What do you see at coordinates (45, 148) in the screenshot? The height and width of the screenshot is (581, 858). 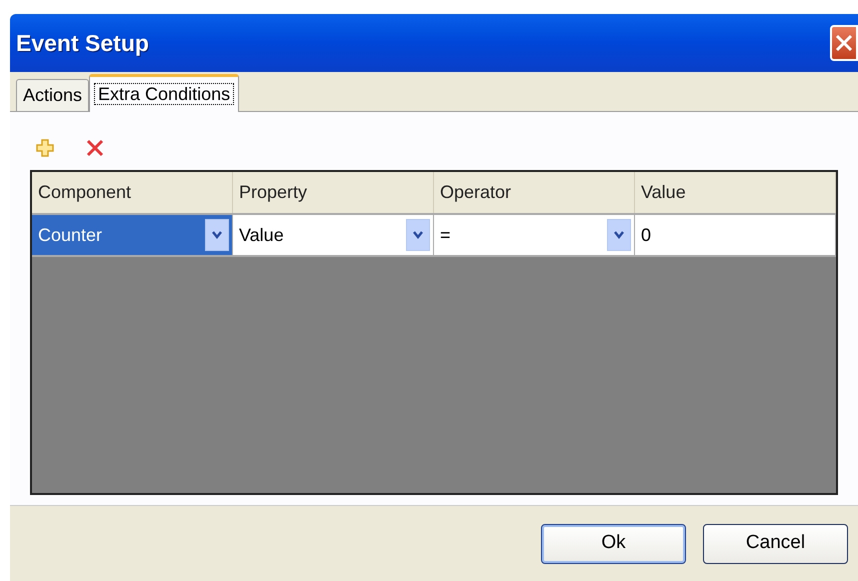 I see `plus-icon` at bounding box center [45, 148].